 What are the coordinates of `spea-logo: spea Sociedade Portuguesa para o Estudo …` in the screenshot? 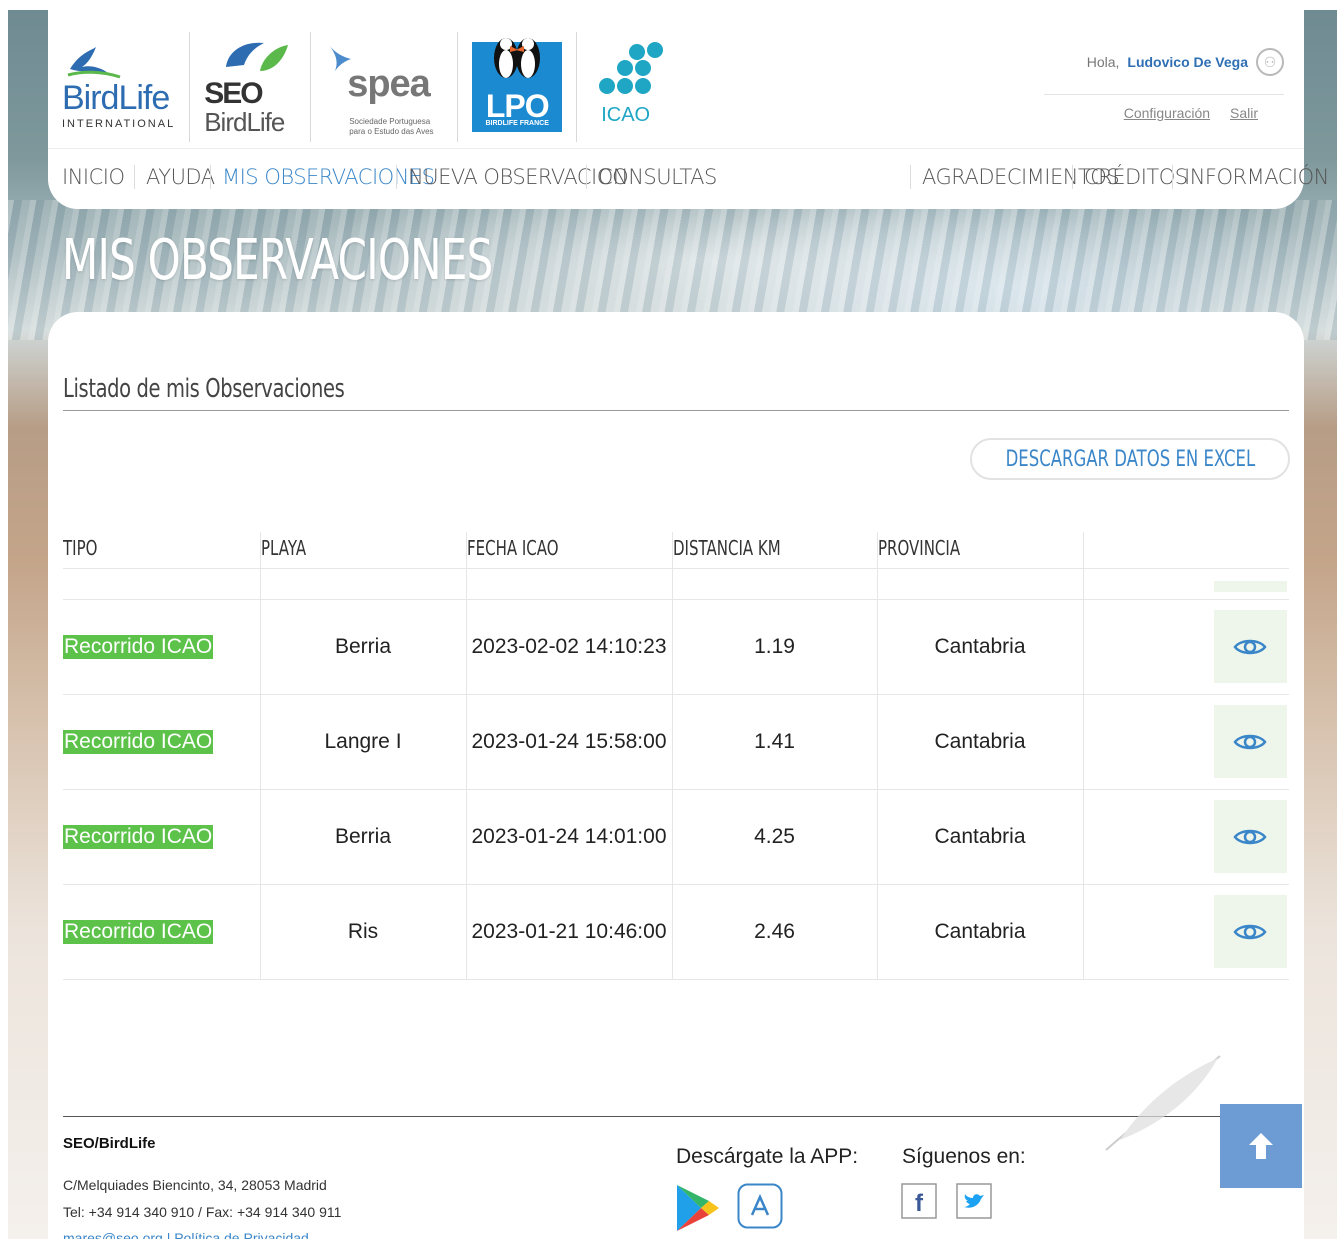 It's located at (385, 87).